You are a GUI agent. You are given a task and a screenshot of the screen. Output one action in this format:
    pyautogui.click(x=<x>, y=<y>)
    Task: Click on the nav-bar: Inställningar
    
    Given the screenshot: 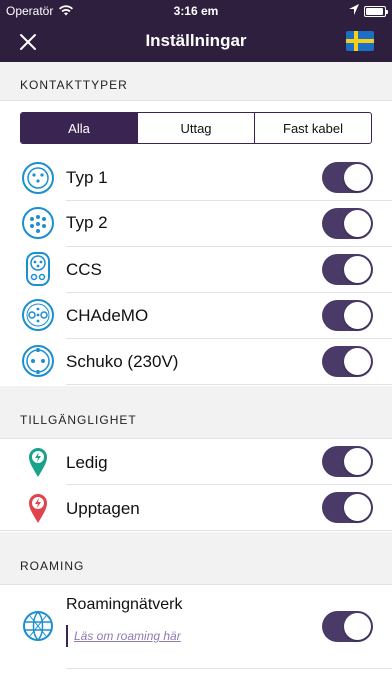 What is the action you would take?
    pyautogui.click(x=196, y=42)
    